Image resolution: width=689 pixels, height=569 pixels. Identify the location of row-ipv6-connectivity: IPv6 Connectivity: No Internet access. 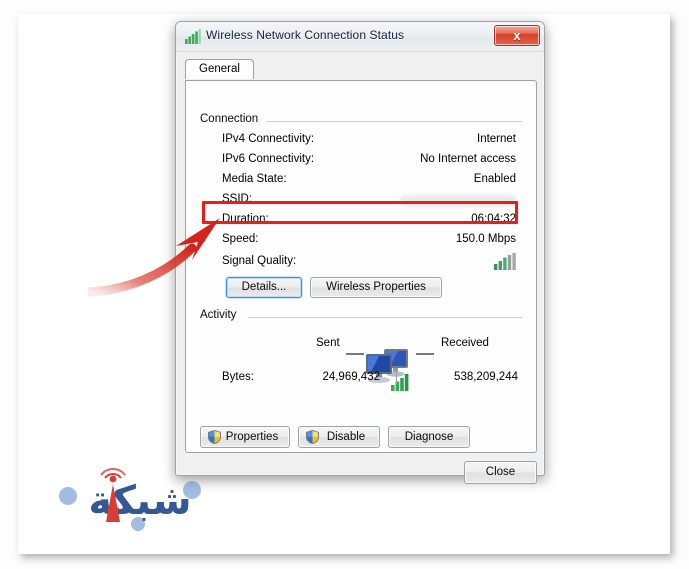
(361, 161).